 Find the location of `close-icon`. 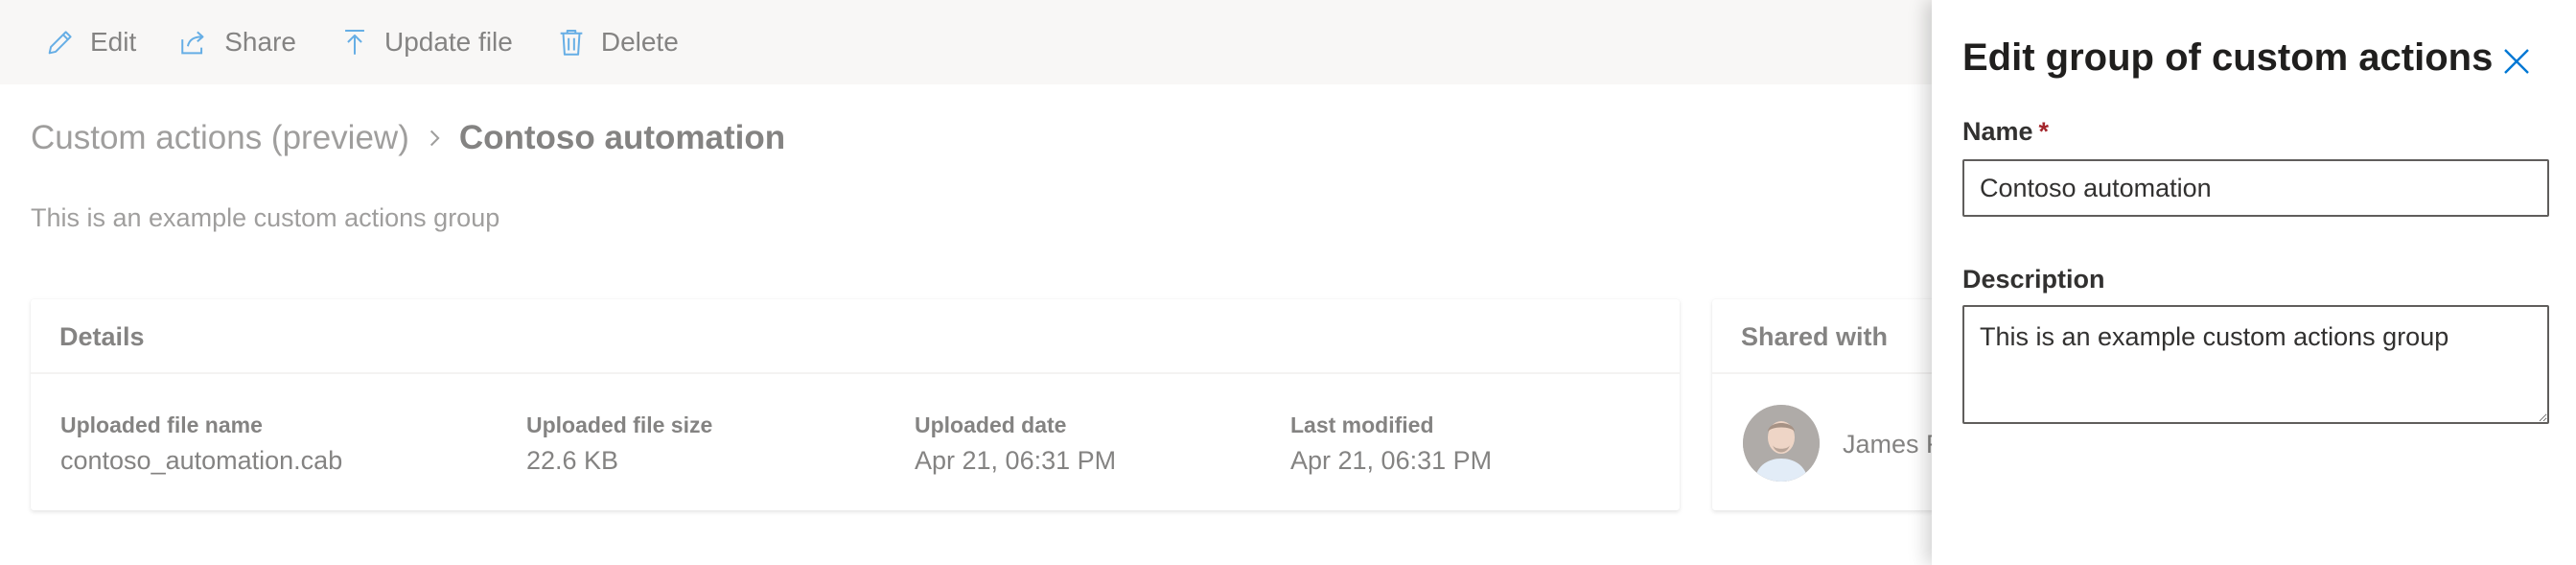

close-icon is located at coordinates (2516, 62).